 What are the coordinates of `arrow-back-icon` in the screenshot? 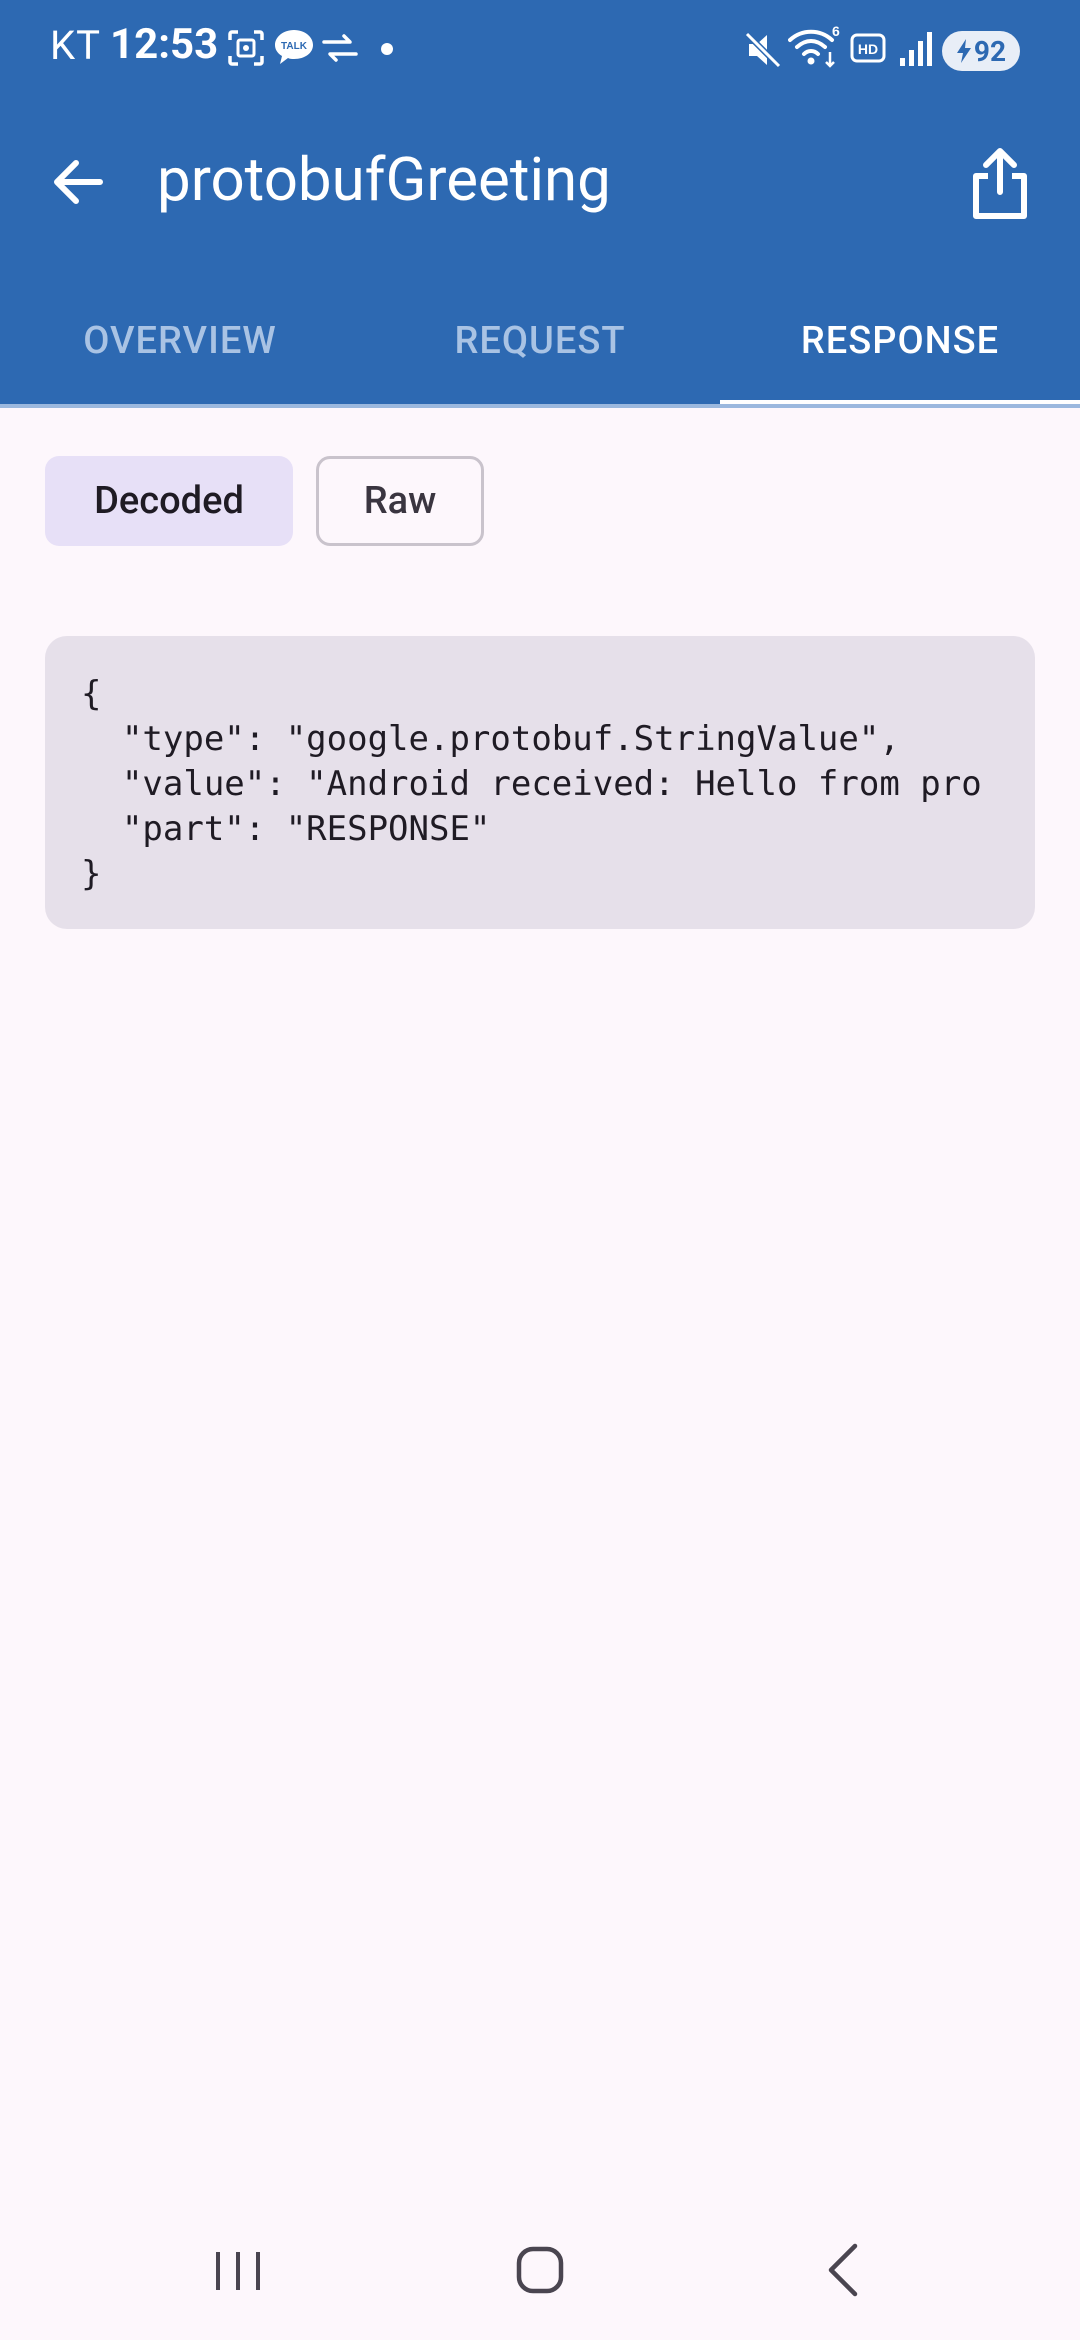 It's located at (78, 182).